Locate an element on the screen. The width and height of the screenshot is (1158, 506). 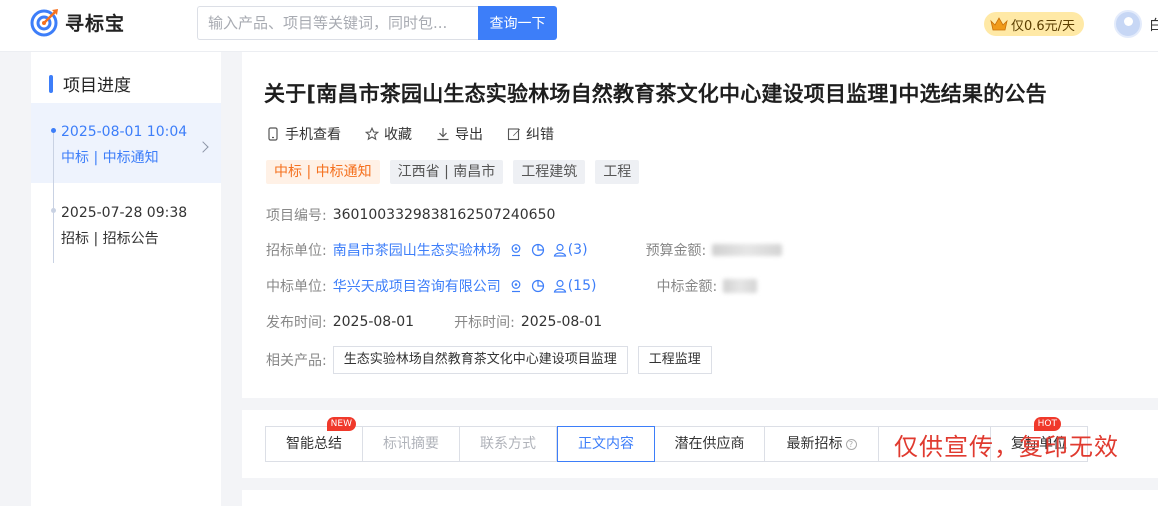
new-badge: NEW is located at coordinates (341, 424).